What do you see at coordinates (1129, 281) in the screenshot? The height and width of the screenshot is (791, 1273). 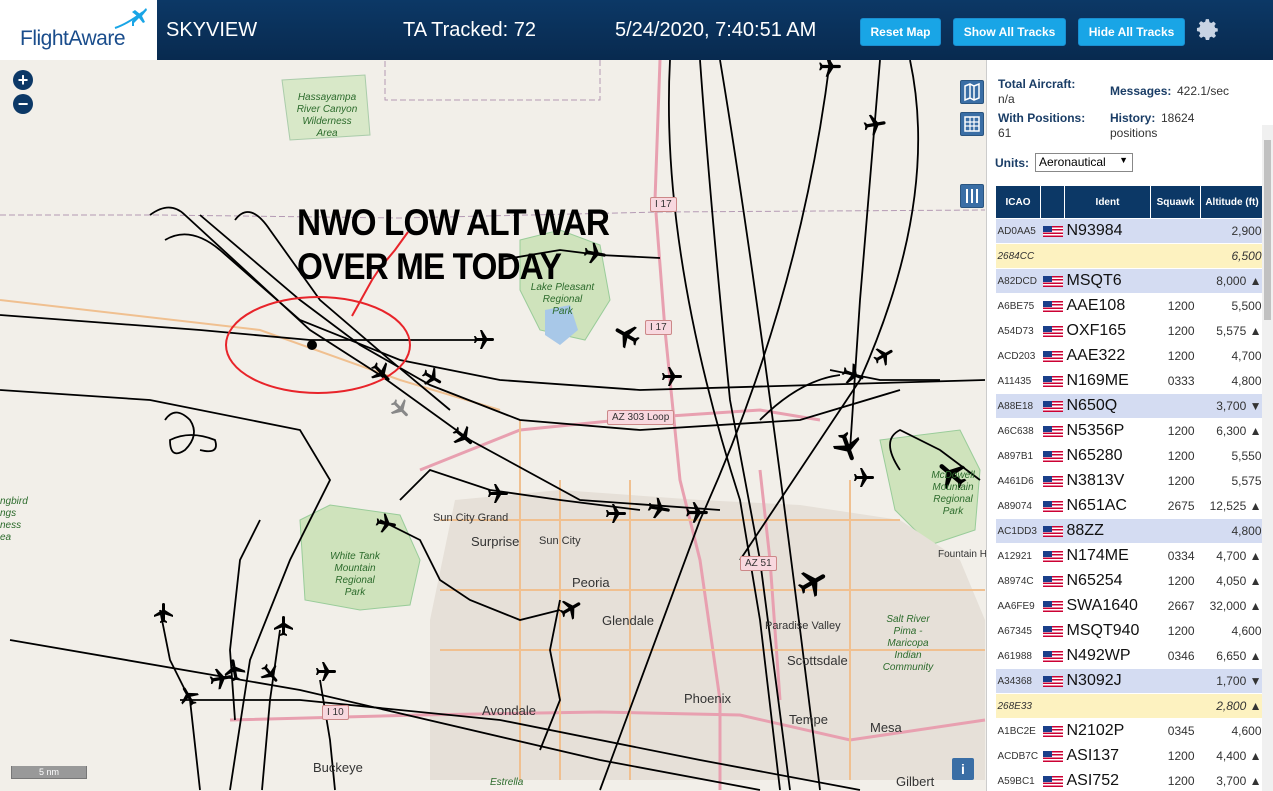 I see `table-row: A82DCD MSQT6 8,000 ▲` at bounding box center [1129, 281].